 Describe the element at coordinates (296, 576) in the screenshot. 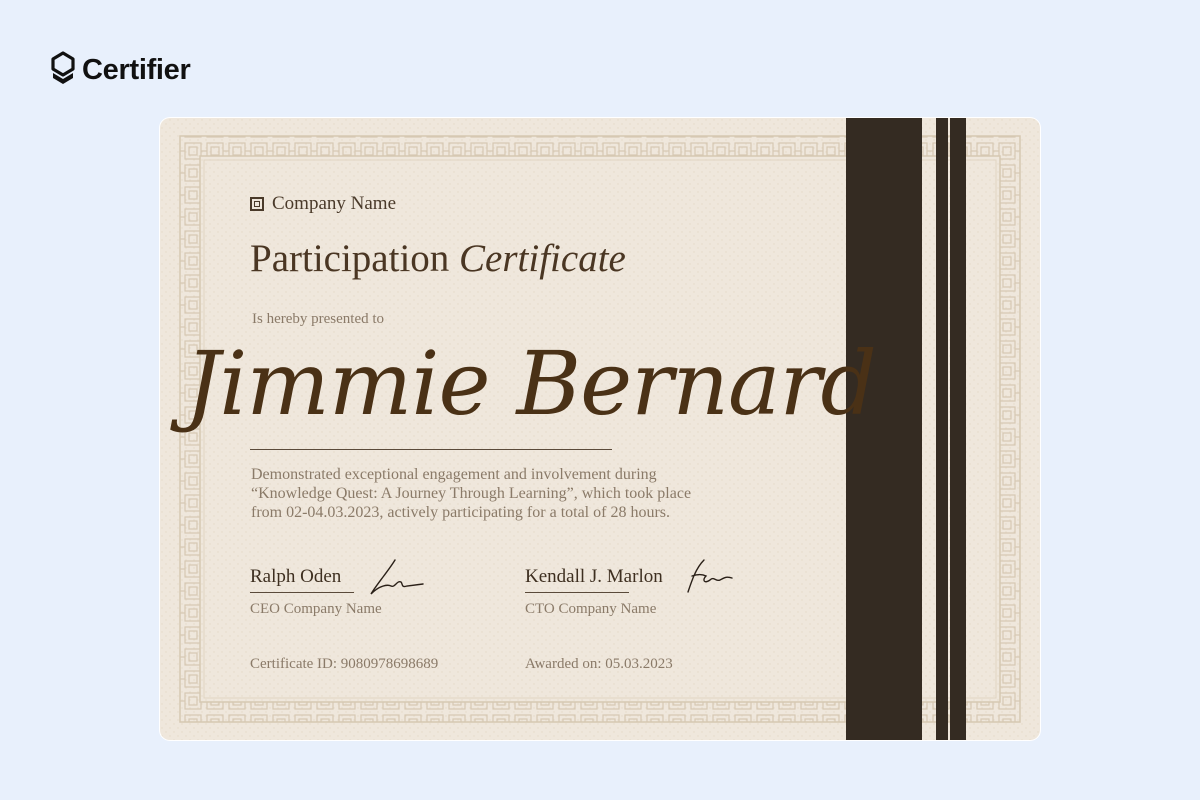

I see `signatory-name: Ralph Oden` at that location.